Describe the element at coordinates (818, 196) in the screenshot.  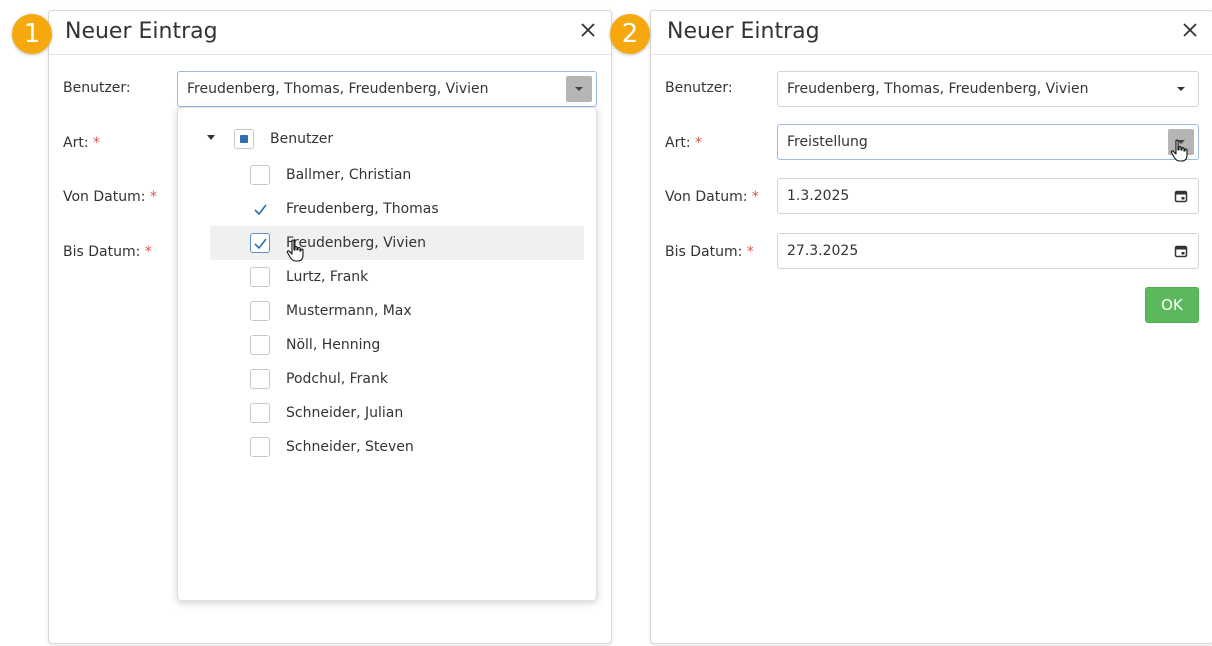
I see `von-datum-value: 1.3.2025` at that location.